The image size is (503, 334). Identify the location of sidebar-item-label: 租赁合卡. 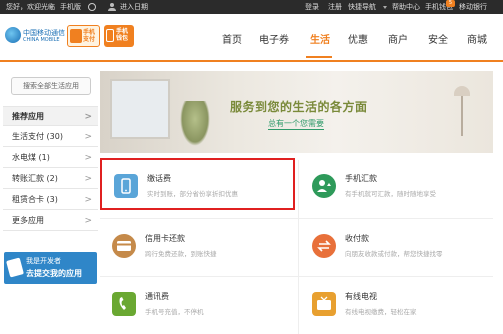
(28, 199).